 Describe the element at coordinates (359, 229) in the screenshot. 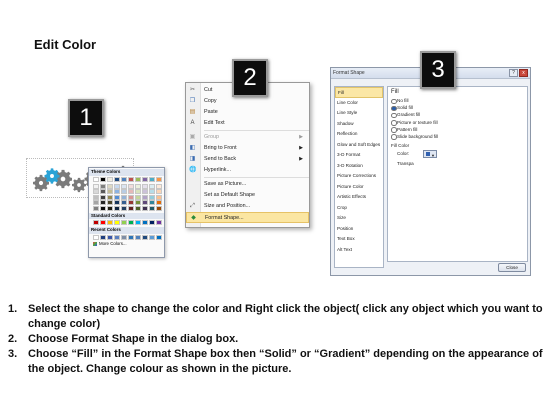

I see `dialog-nav-item: Position` at that location.